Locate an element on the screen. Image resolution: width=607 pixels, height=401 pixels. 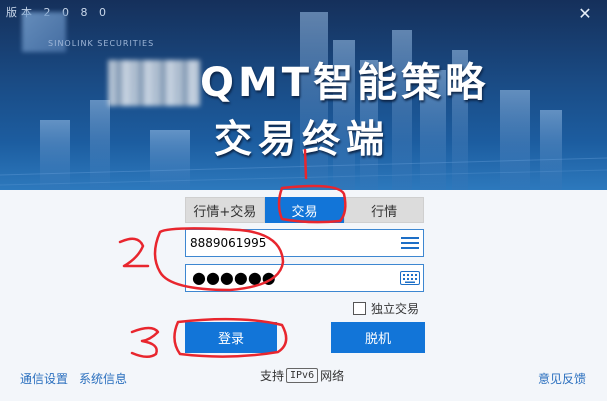
tab-quote-trade: 行情+交易 is located at coordinates (225, 210).